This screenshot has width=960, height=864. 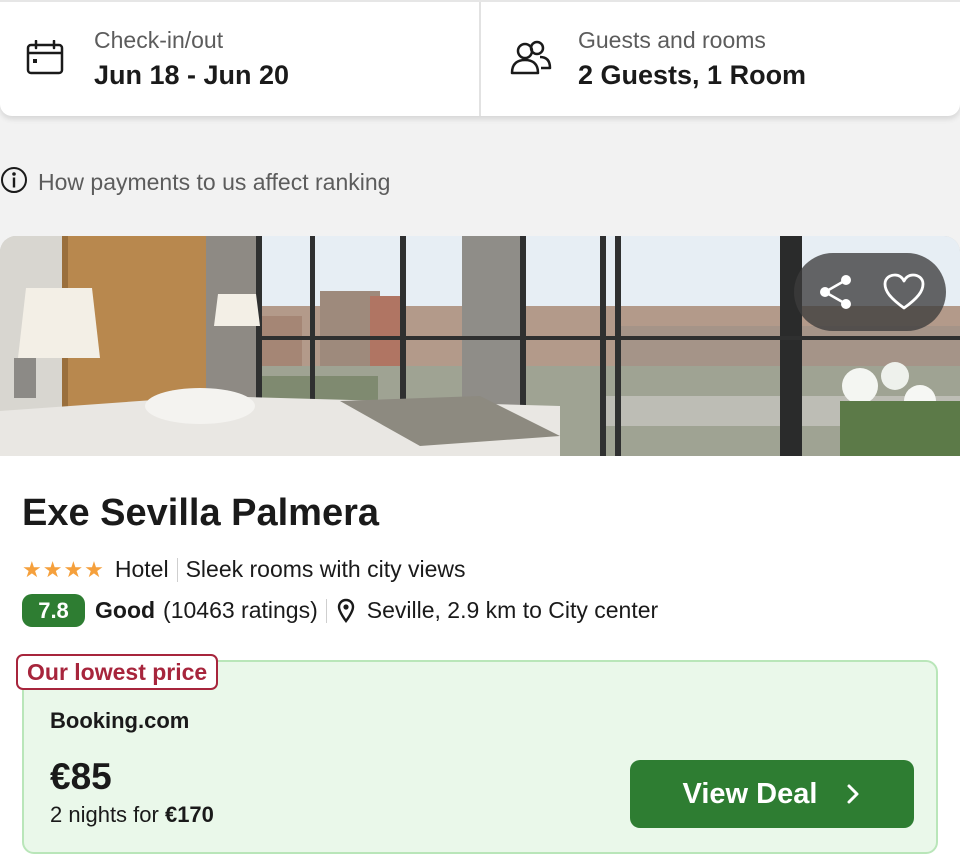 I want to click on hotel-location: Seville, 2.9 km to City center, so click(x=512, y=610).